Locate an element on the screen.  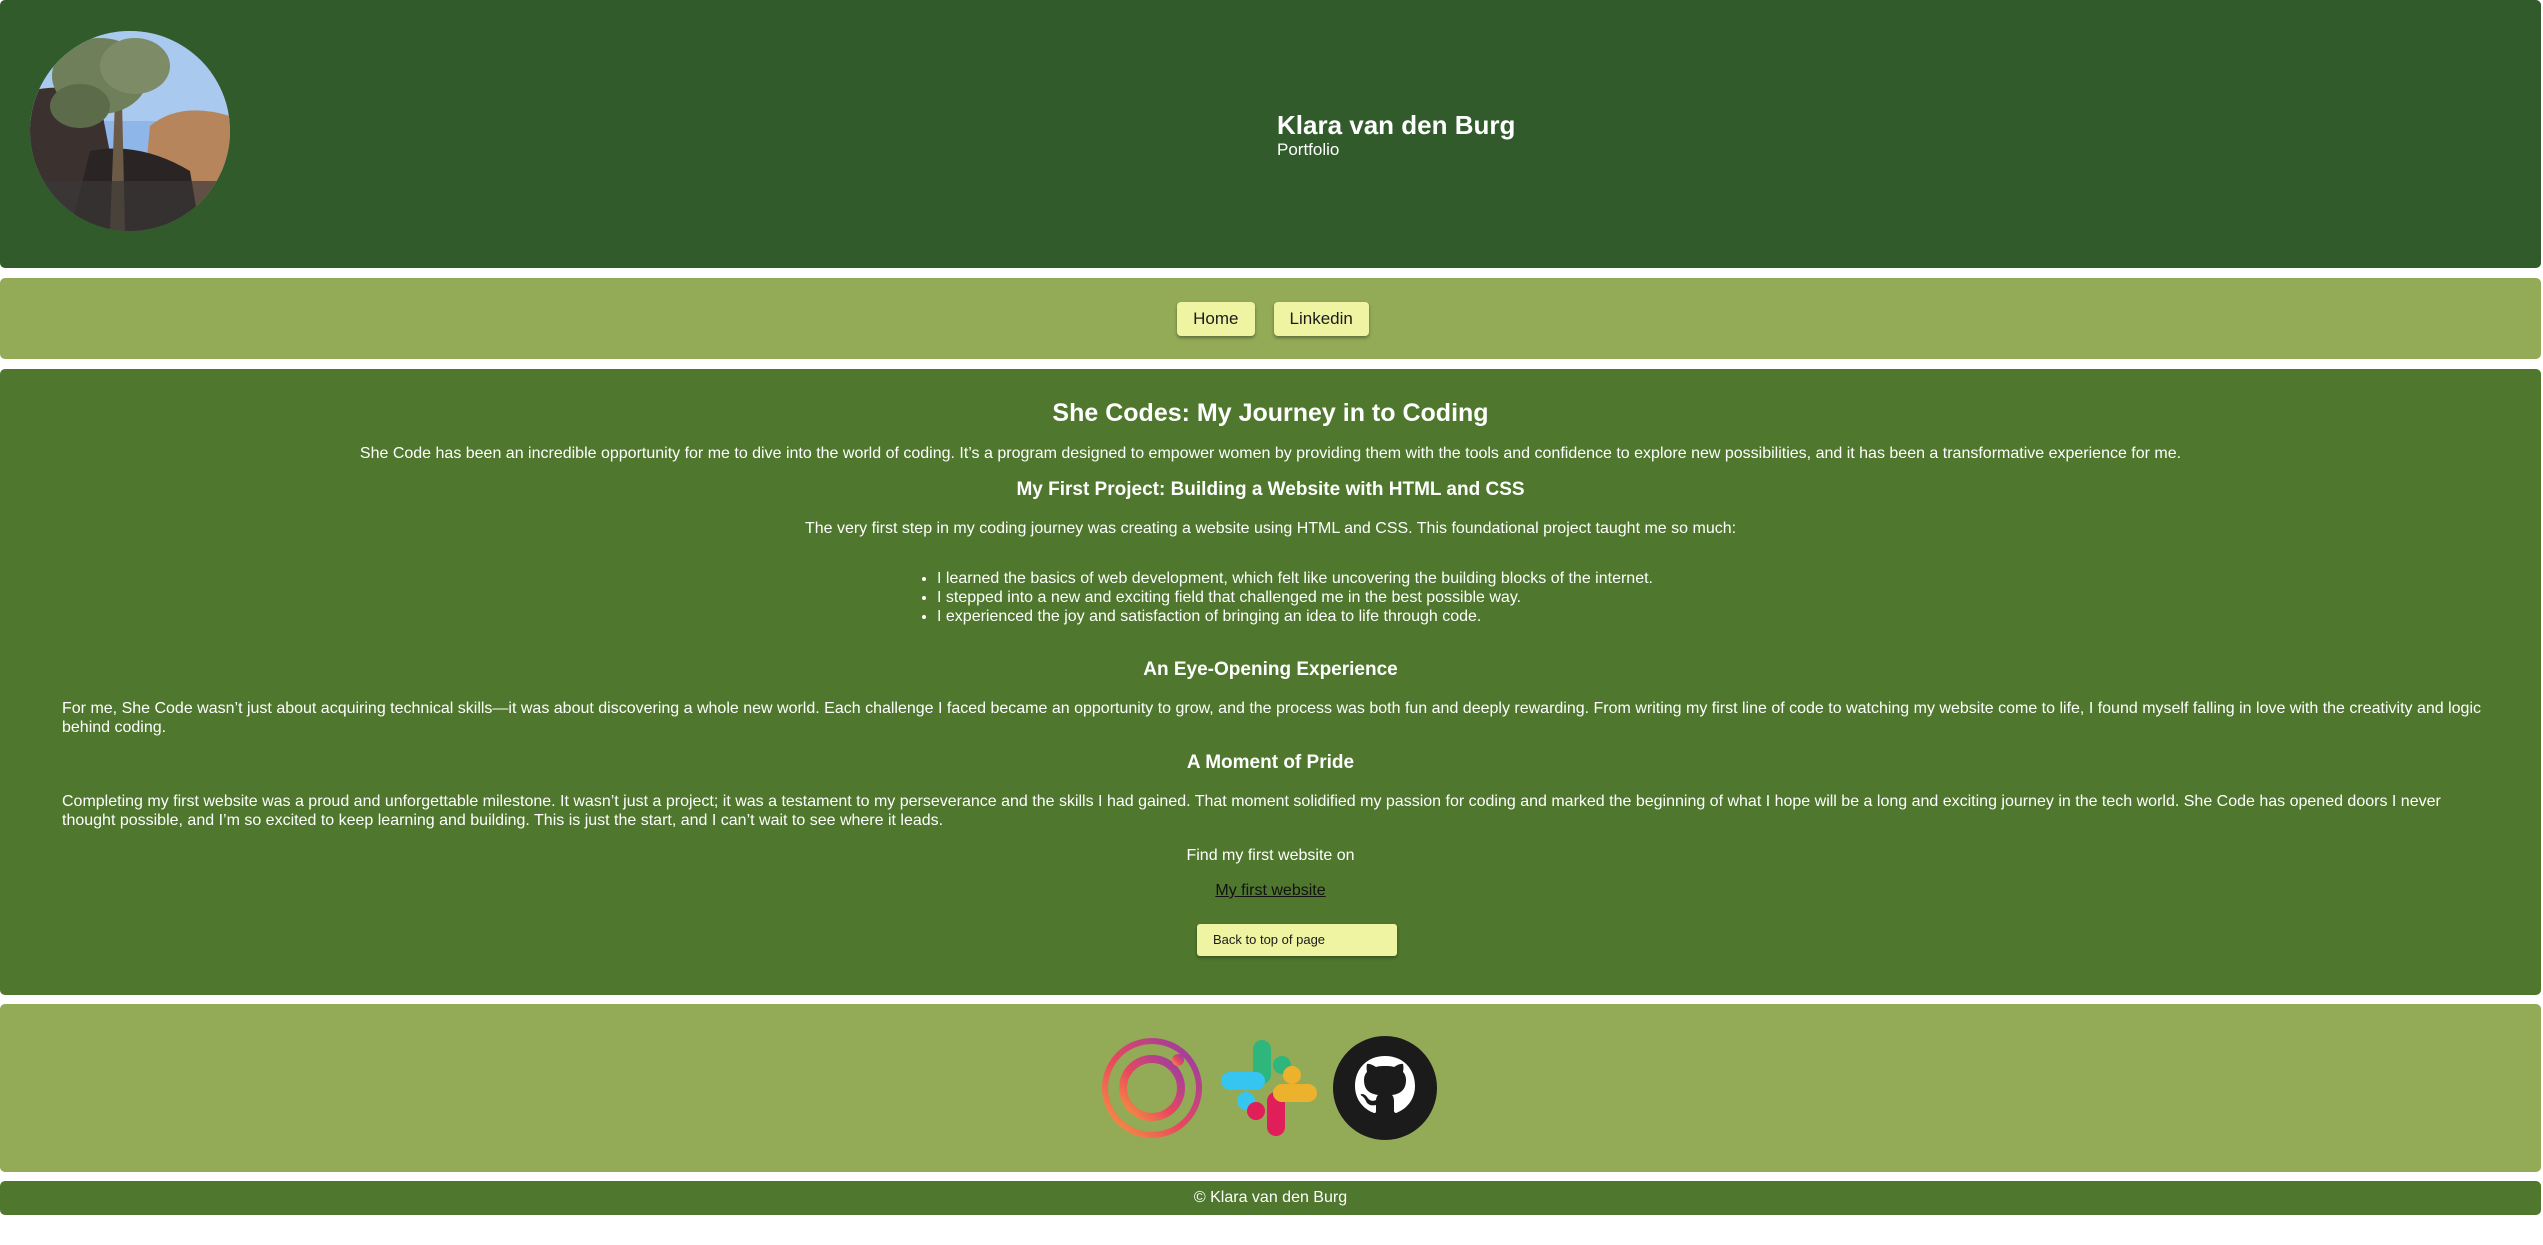
first-website-link-wrap: My first website is located at coordinates (1270, 890).